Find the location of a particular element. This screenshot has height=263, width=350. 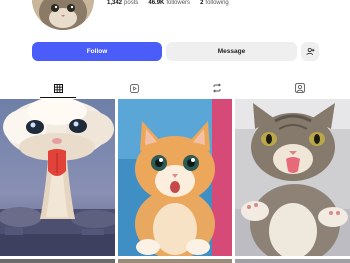

tab-tagged is located at coordinates (296, 88).